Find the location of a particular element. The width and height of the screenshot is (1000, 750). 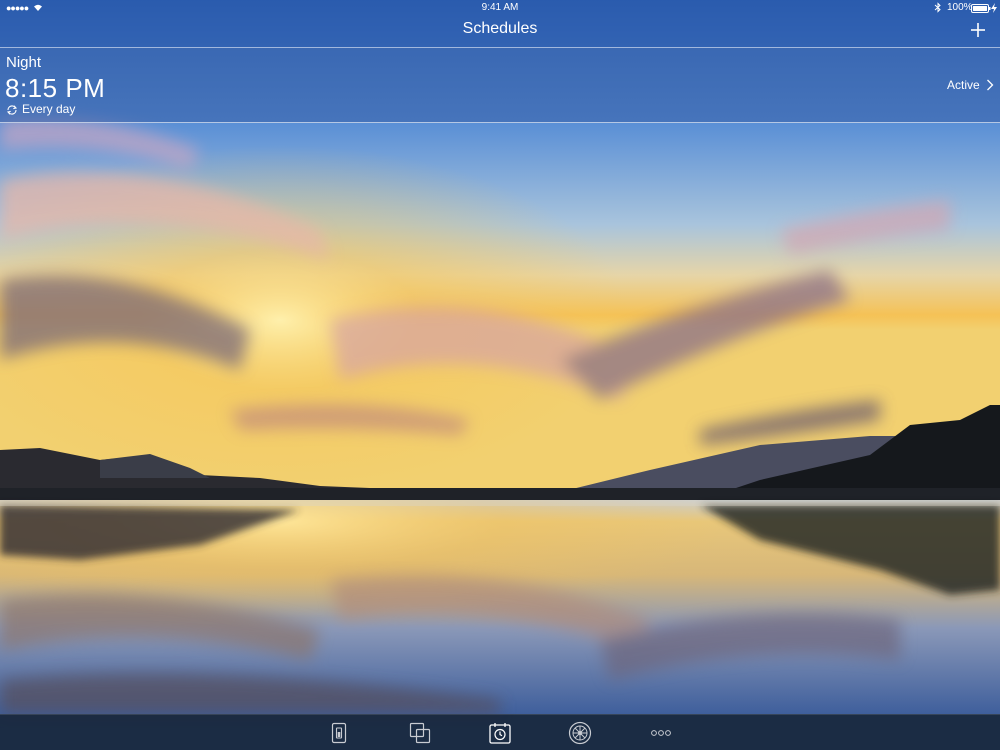

schedule-time: 8:15 PM is located at coordinates (55, 88).